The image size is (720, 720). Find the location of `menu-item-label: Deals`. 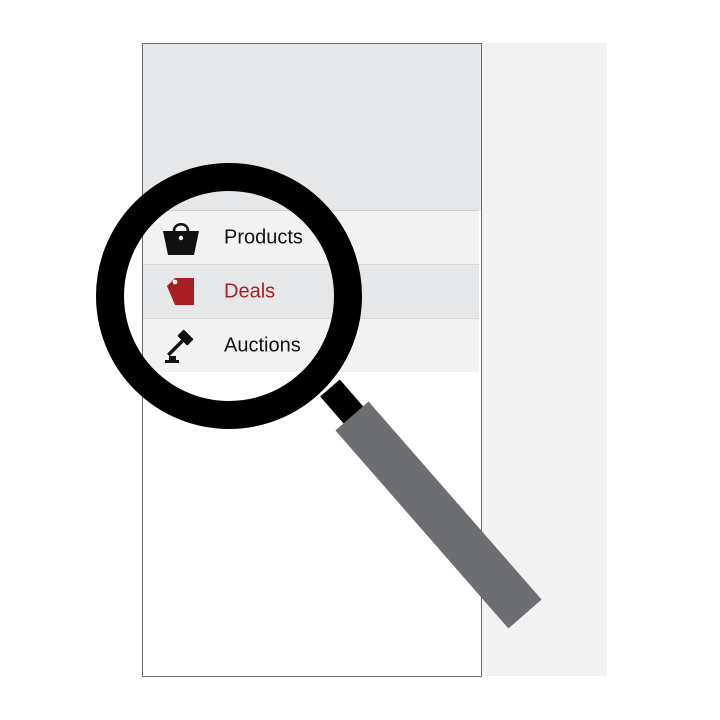

menu-item-label: Deals is located at coordinates (250, 291).